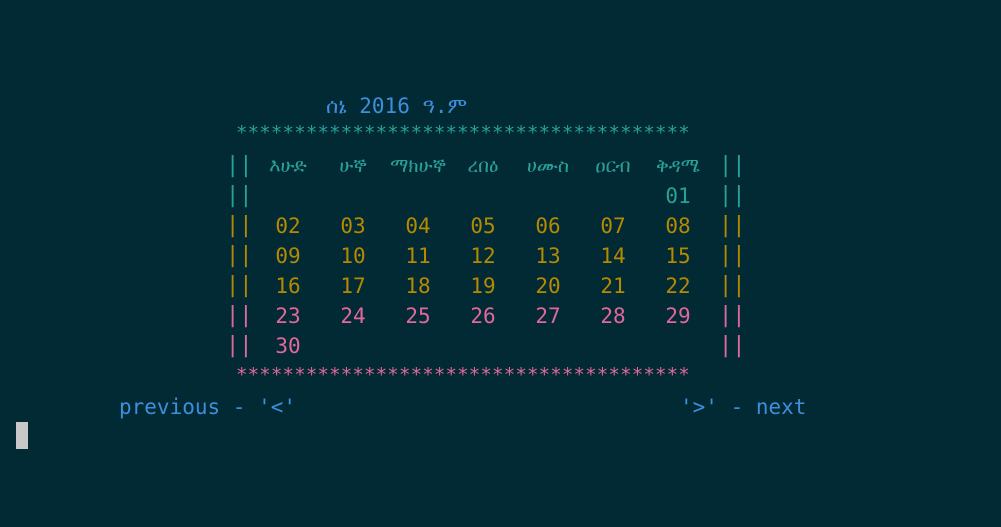 This screenshot has width=1001, height=527. I want to click on day-cell: 20, so click(548, 286).